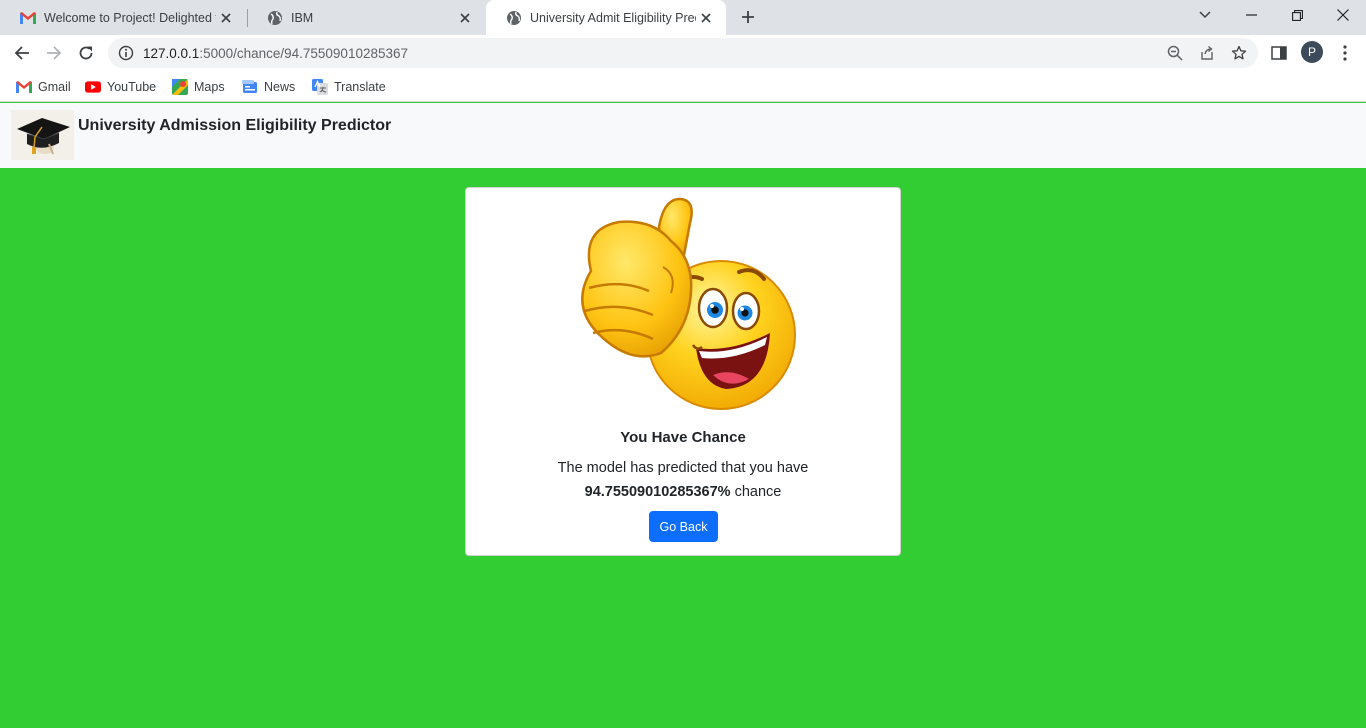 This screenshot has width=1366, height=728. Describe the element at coordinates (1343, 15) in the screenshot. I see `close-window-icon` at that location.